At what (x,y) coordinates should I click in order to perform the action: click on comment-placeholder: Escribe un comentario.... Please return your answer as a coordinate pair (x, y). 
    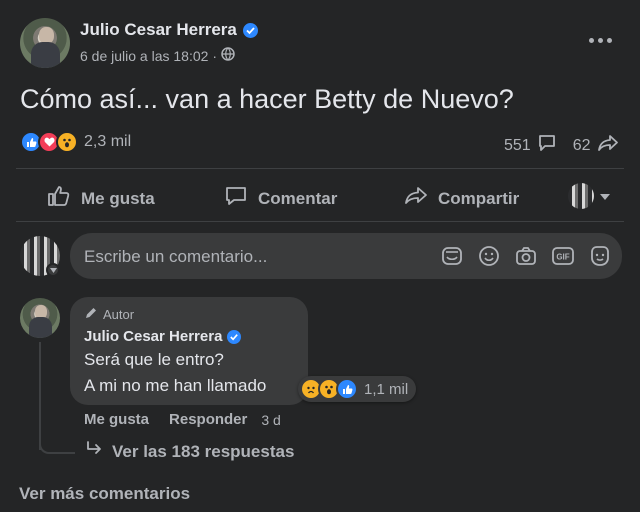
    Looking at the image, I should click on (176, 256).